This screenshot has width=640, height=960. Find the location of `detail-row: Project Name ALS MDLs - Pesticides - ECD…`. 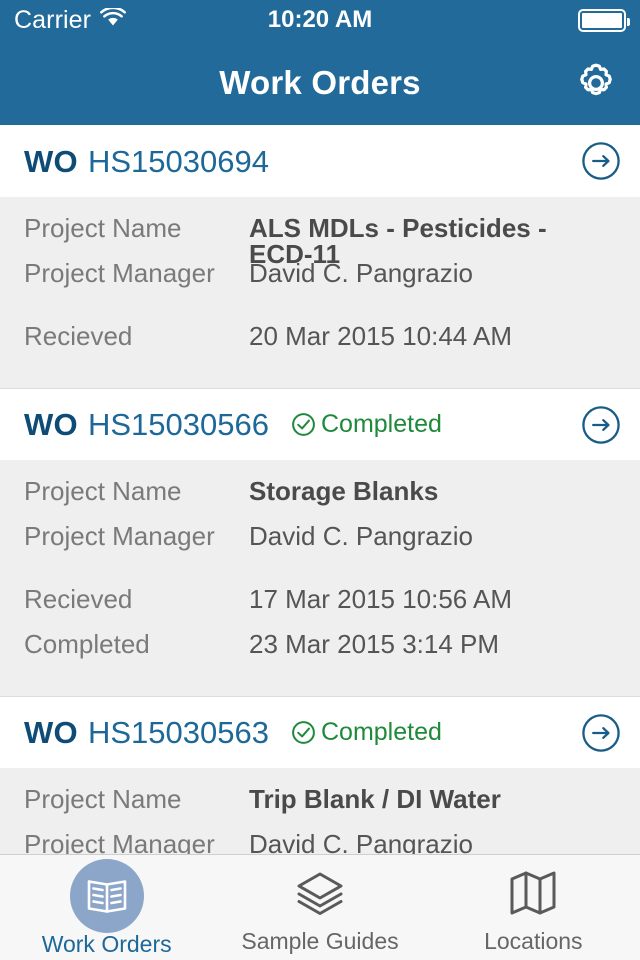

detail-row: Project Name ALS MDLs - Pesticides - ECD… is located at coordinates (320, 240).